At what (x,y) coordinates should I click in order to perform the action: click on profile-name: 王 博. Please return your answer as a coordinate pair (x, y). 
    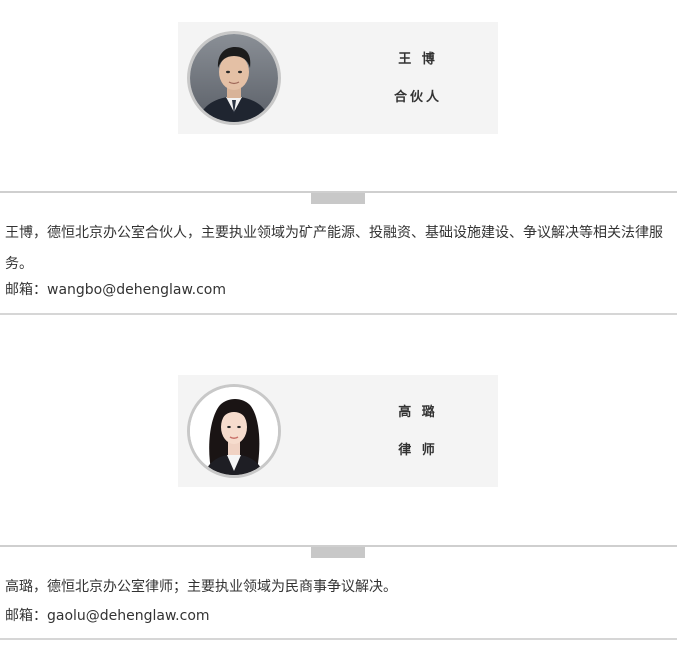
    Looking at the image, I should click on (418, 59).